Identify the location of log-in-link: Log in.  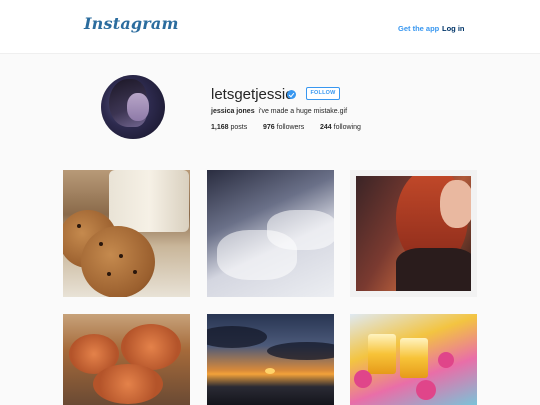
(453, 28).